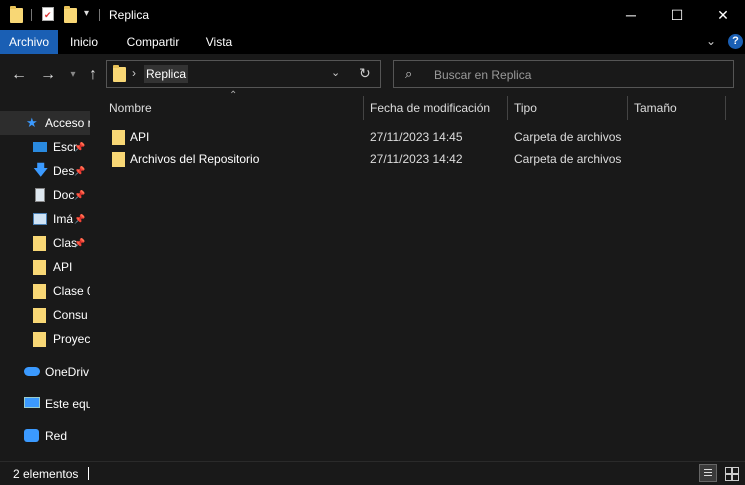 This screenshot has height=485, width=745. Describe the element at coordinates (73, 75) in the screenshot. I see `recent-locations-icon: ▾` at that location.